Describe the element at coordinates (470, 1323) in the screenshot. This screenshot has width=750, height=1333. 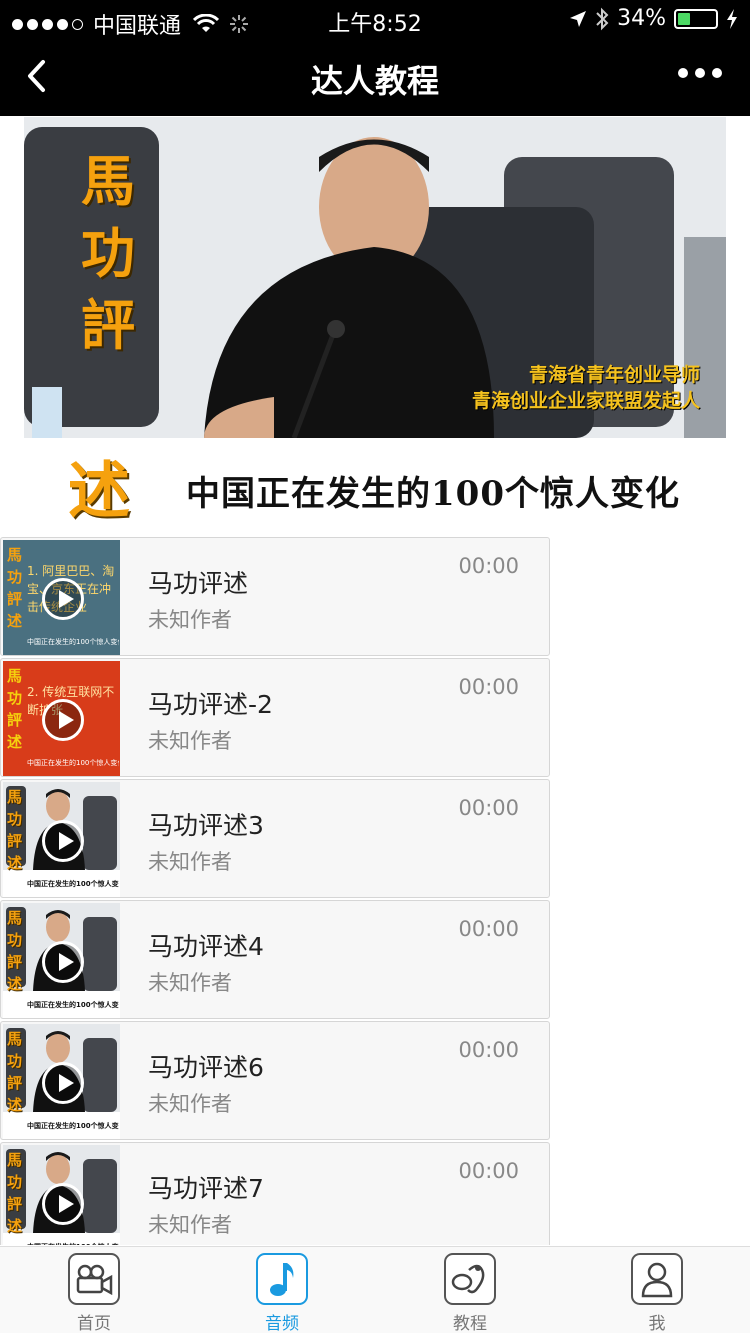
I see `tab-label: 教程` at that location.